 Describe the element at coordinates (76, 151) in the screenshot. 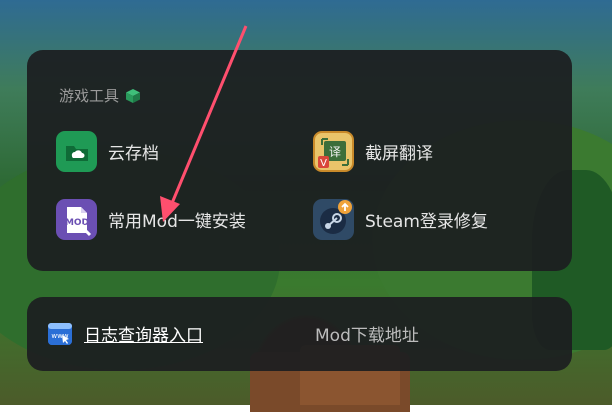

I see `cloud-folder-icon` at that location.